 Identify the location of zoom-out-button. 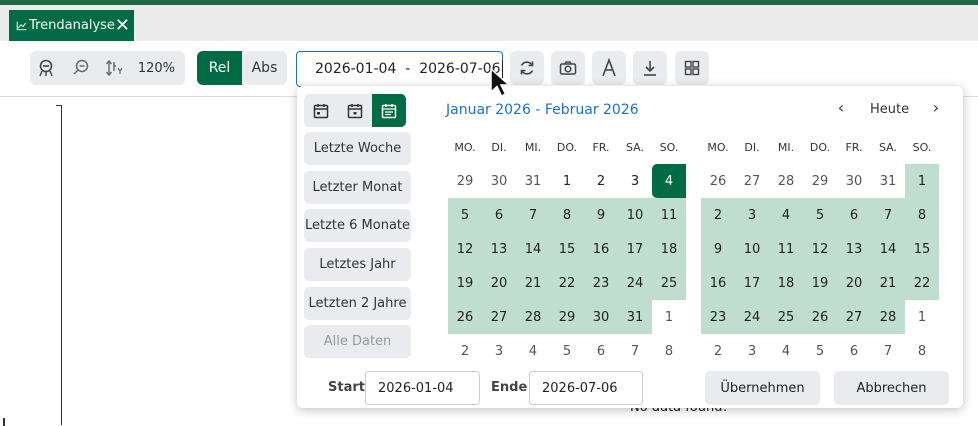
(81, 68).